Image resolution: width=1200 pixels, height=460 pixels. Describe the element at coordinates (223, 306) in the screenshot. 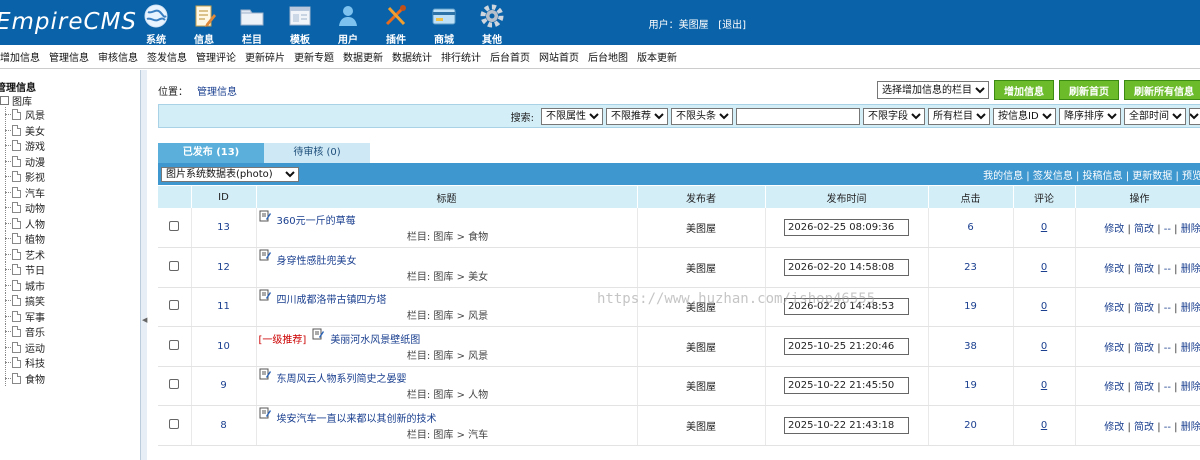

I see `row-id-link: 11` at that location.